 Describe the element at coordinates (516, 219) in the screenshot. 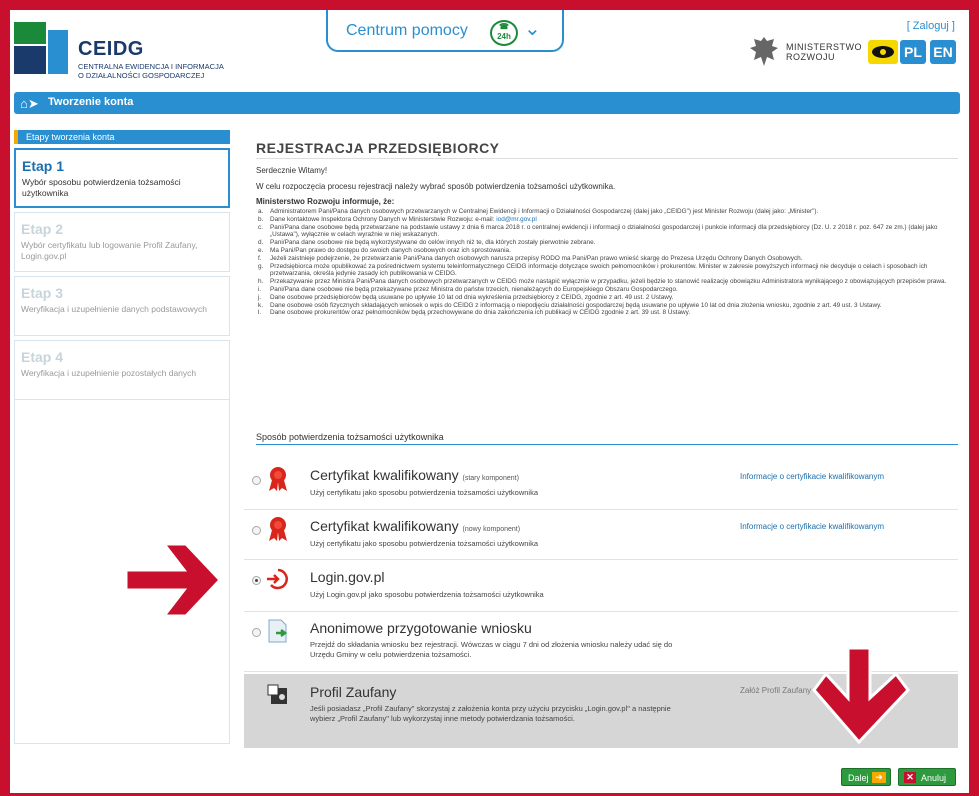

I see `iod-email-link: iod@mr.gov.pl` at that location.